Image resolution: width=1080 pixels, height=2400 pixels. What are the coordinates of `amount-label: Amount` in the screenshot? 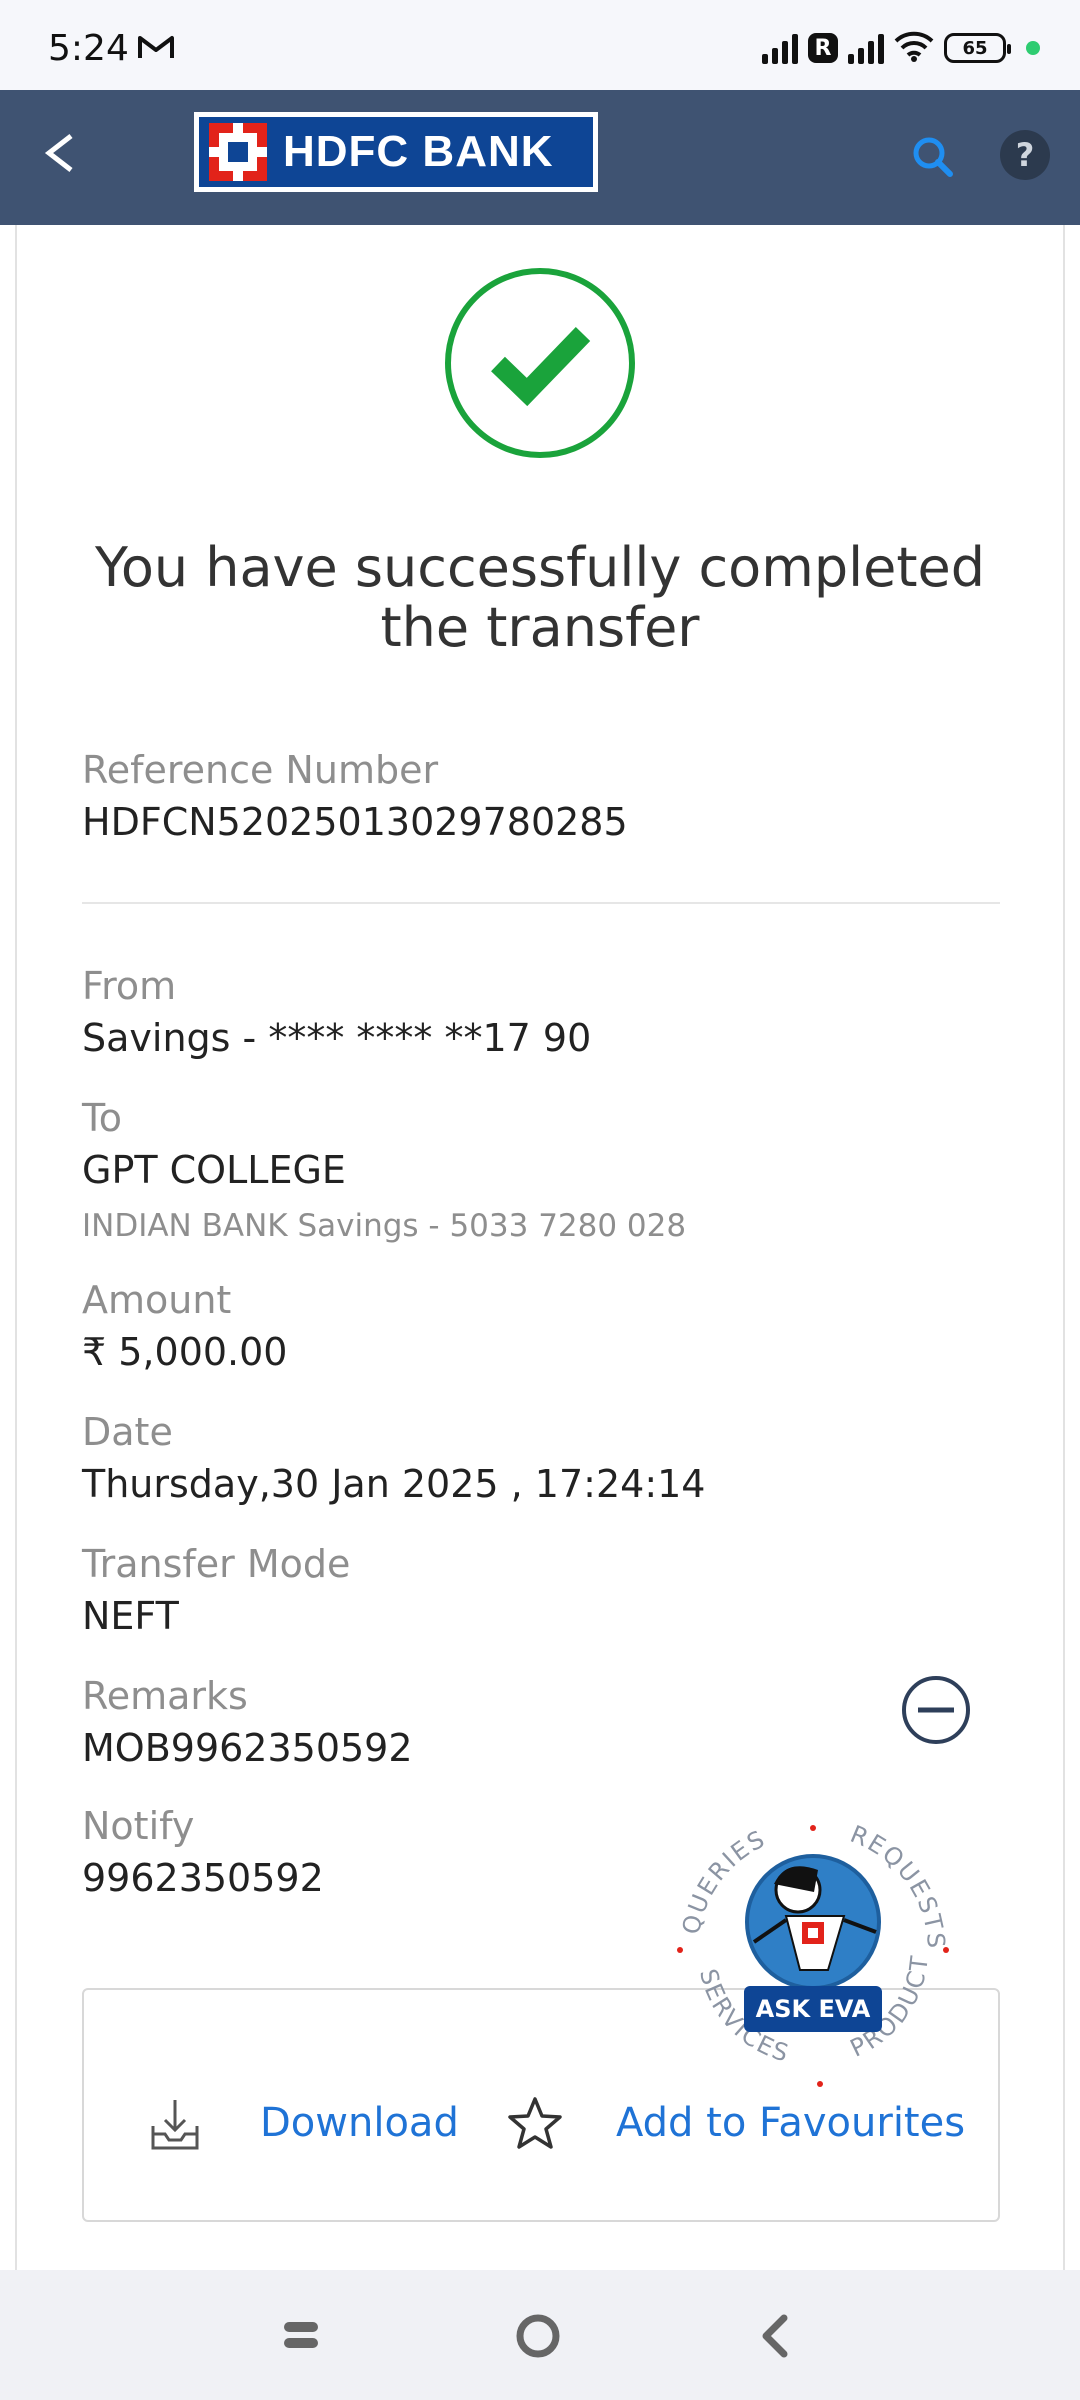 It's located at (157, 1300).